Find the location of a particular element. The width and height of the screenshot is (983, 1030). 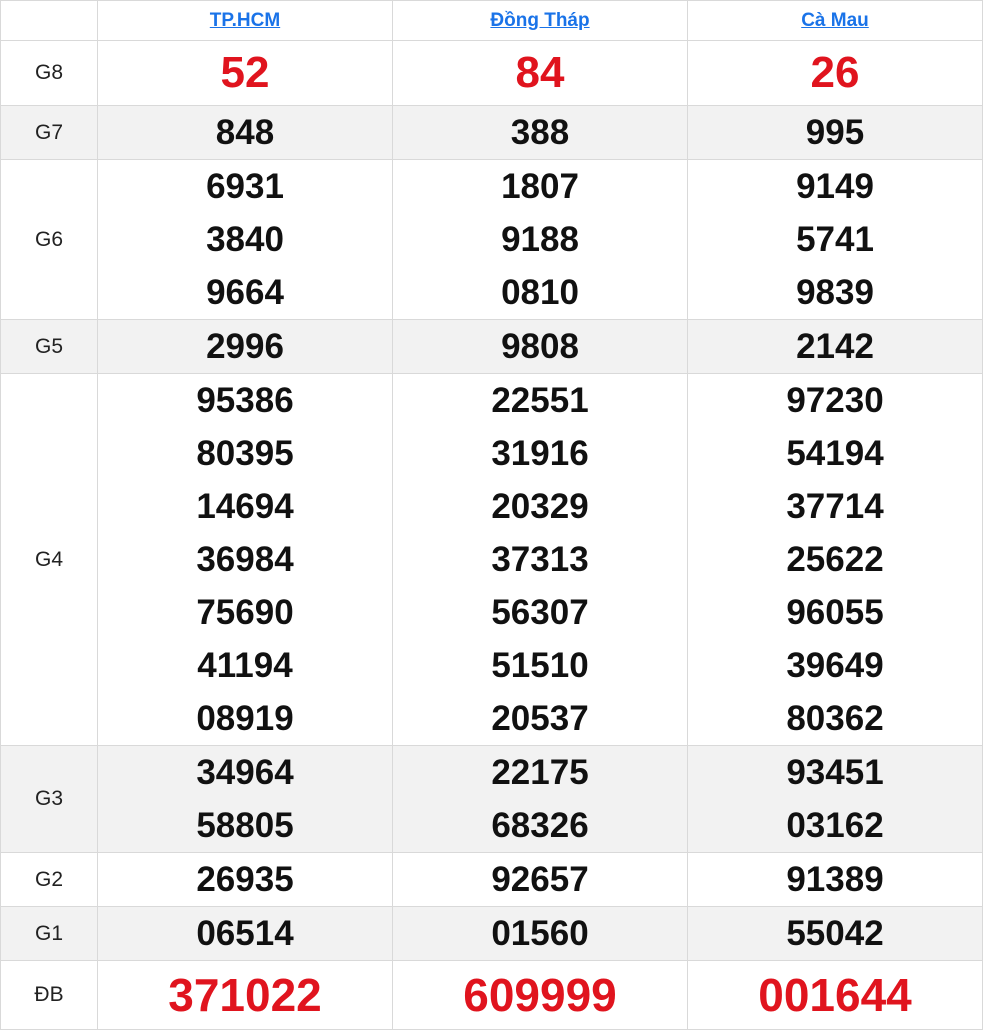

prize-number: 37714 is located at coordinates (835, 506).